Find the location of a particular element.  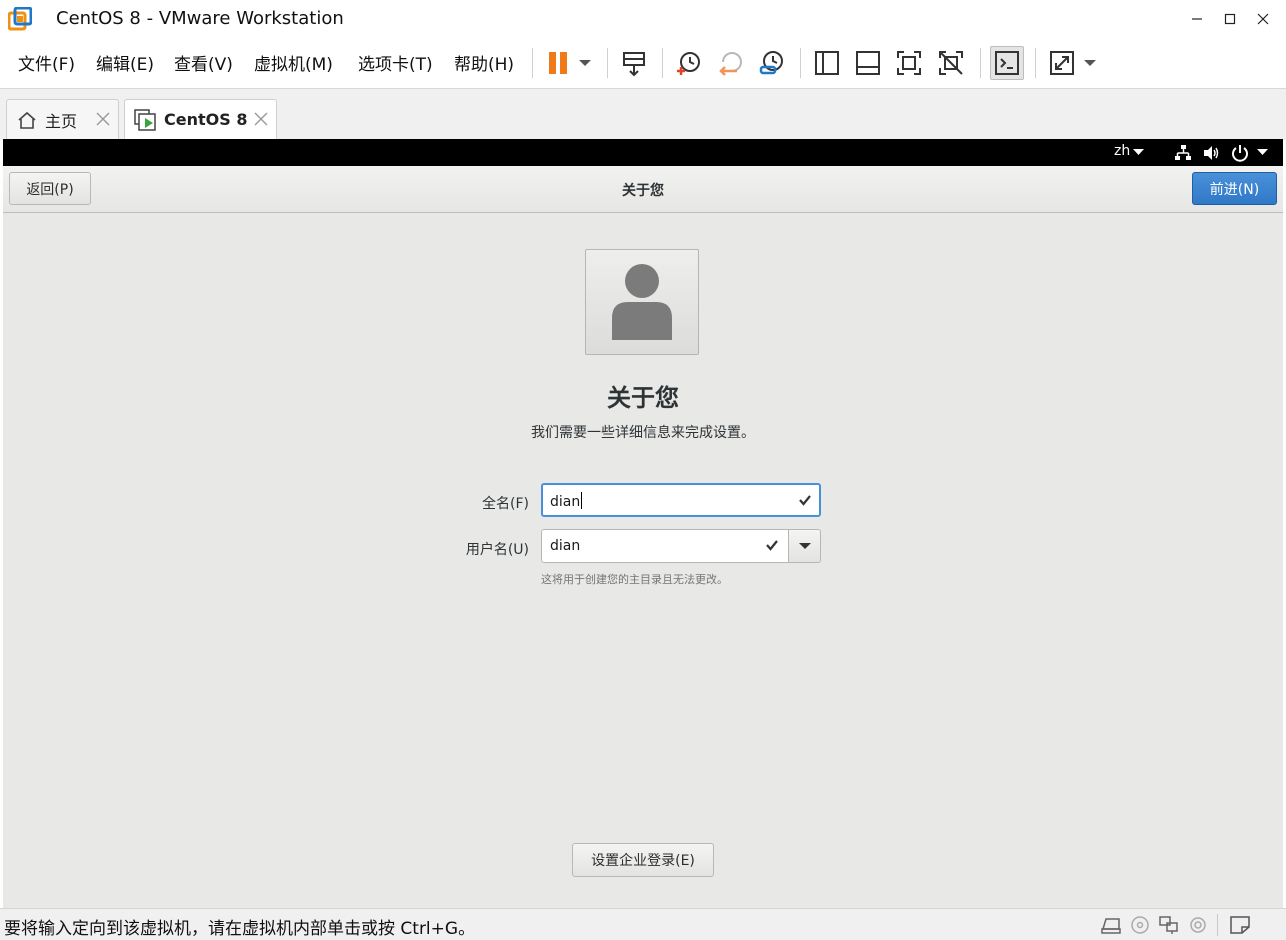

stretch-guest-icon is located at coordinates (1062, 63).